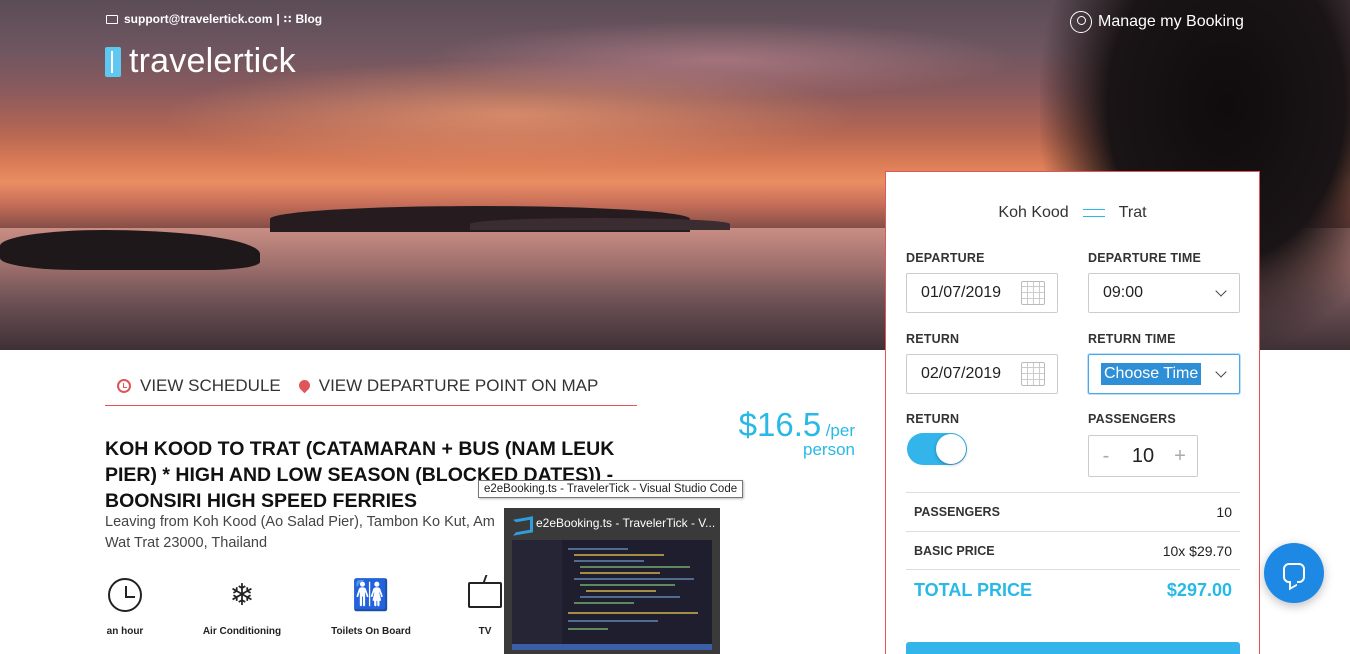 The width and height of the screenshot is (1350, 654). I want to click on hero-clouds-upper, so click(720, 60).